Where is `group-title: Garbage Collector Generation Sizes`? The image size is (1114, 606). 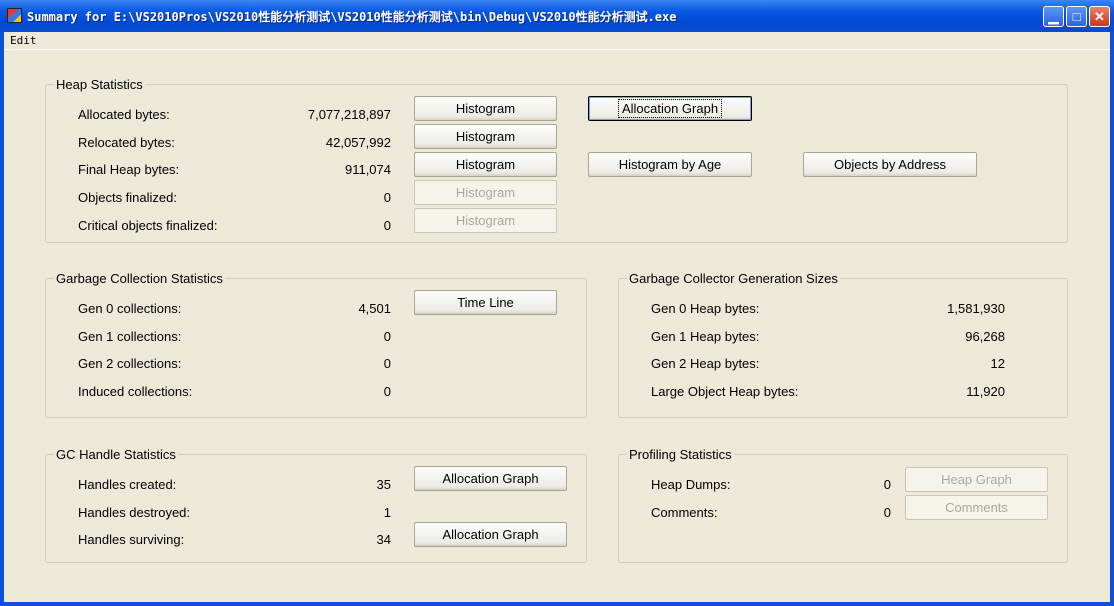
group-title: Garbage Collector Generation Sizes is located at coordinates (733, 278).